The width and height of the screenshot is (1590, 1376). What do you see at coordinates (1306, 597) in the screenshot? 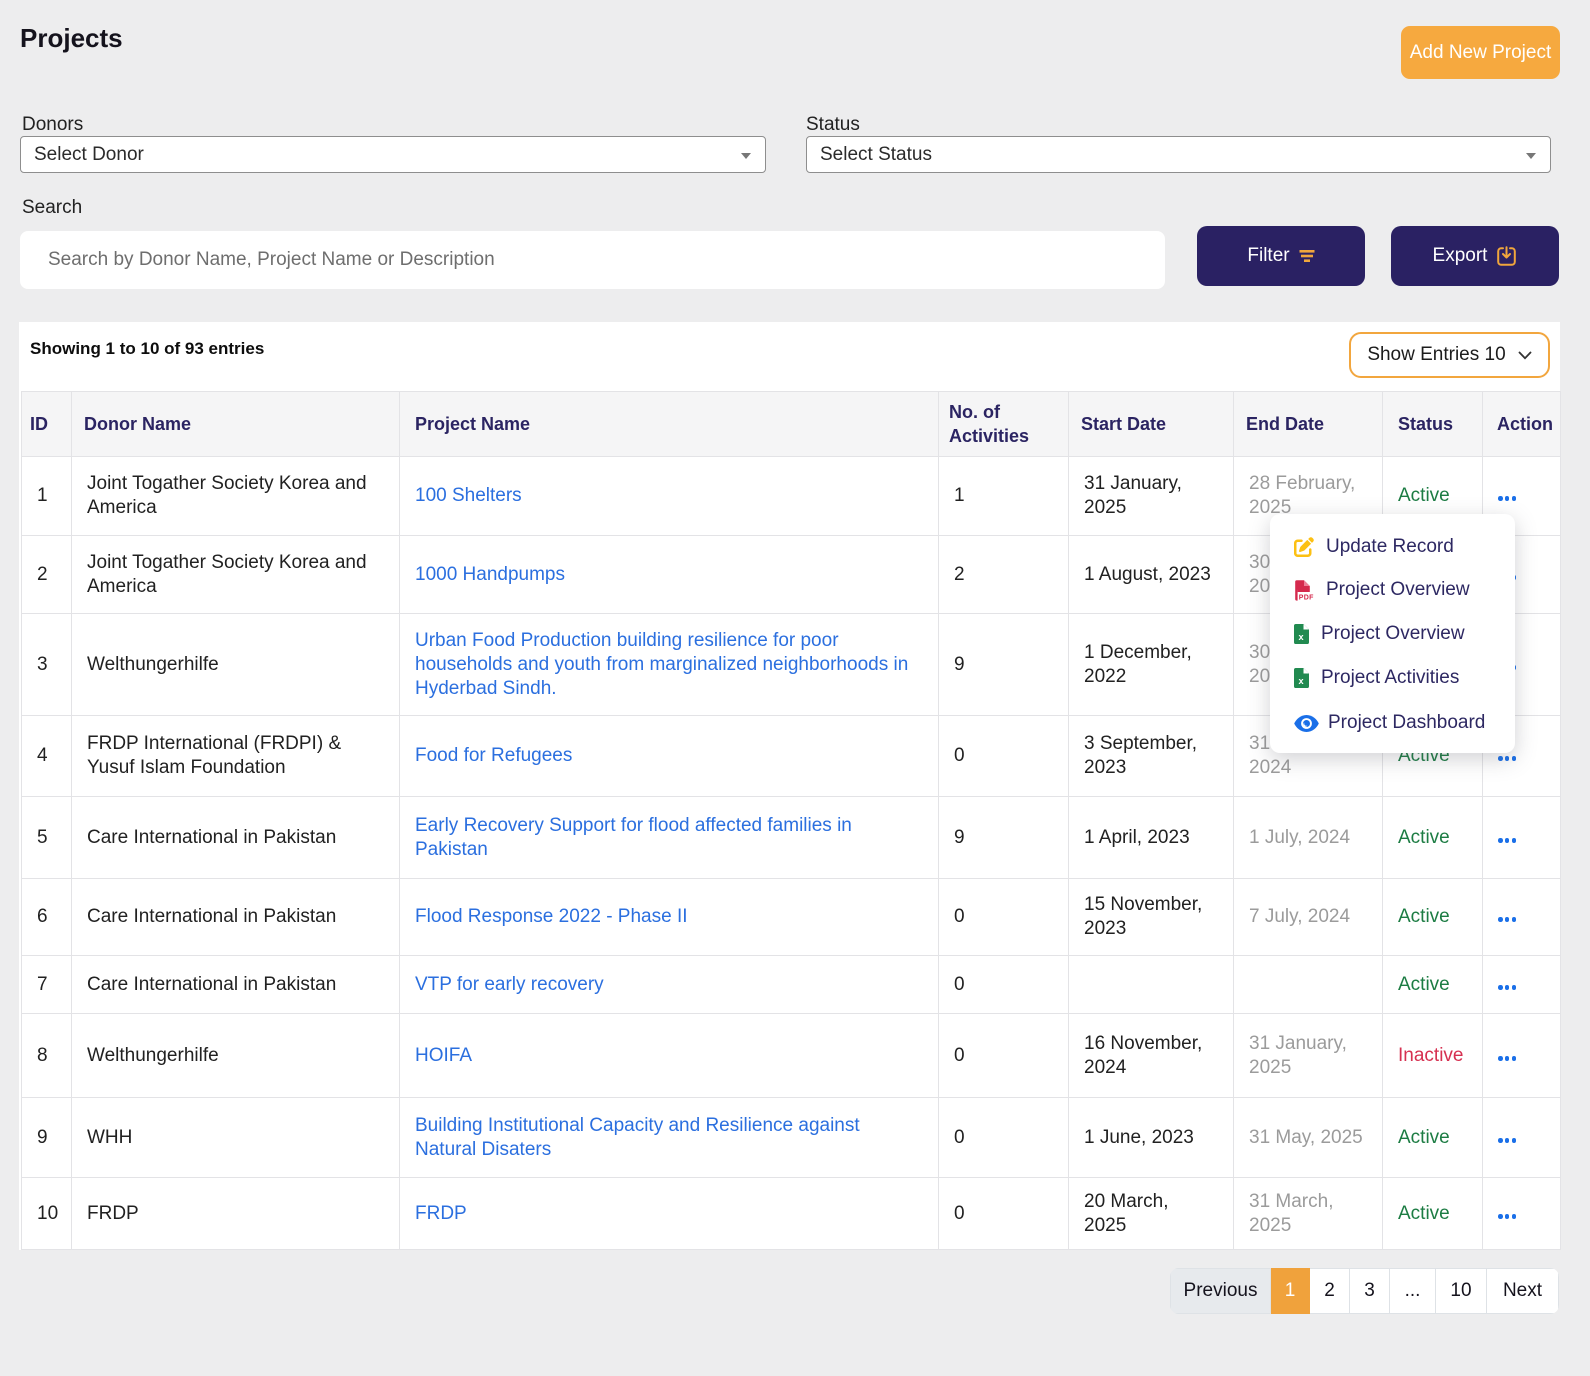
I see `svg-text: PDF` at bounding box center [1306, 597].